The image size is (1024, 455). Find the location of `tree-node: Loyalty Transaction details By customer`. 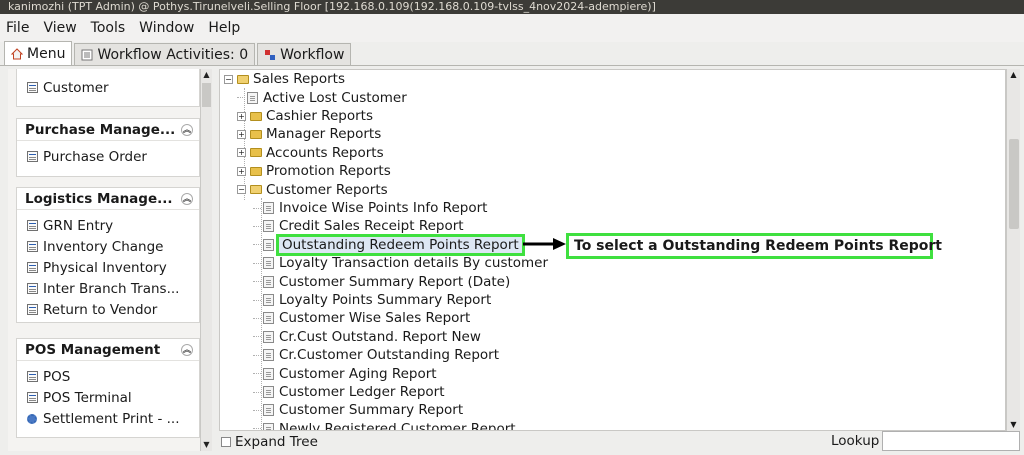

tree-node: Loyalty Transaction details By customer is located at coordinates (400, 263).